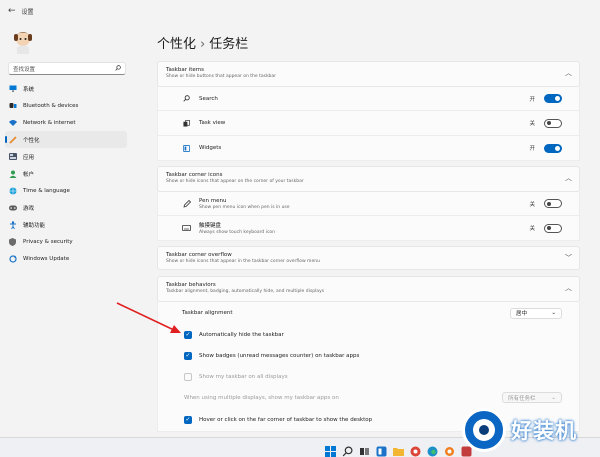  Describe the element at coordinates (51, 105) in the screenshot. I see `sidebar-item-label: Bluetooth & devices` at that location.